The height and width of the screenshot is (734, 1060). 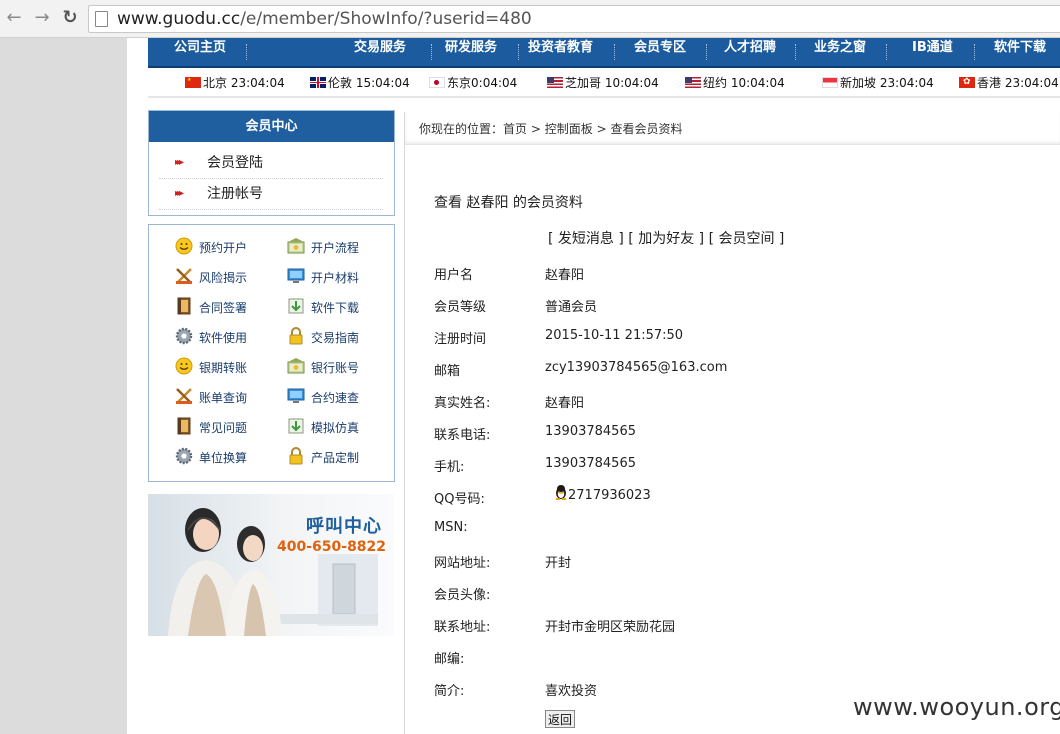 What do you see at coordinates (542, 496) in the screenshot?
I see `field-qq: QQ号码: 2717936023` at bounding box center [542, 496].